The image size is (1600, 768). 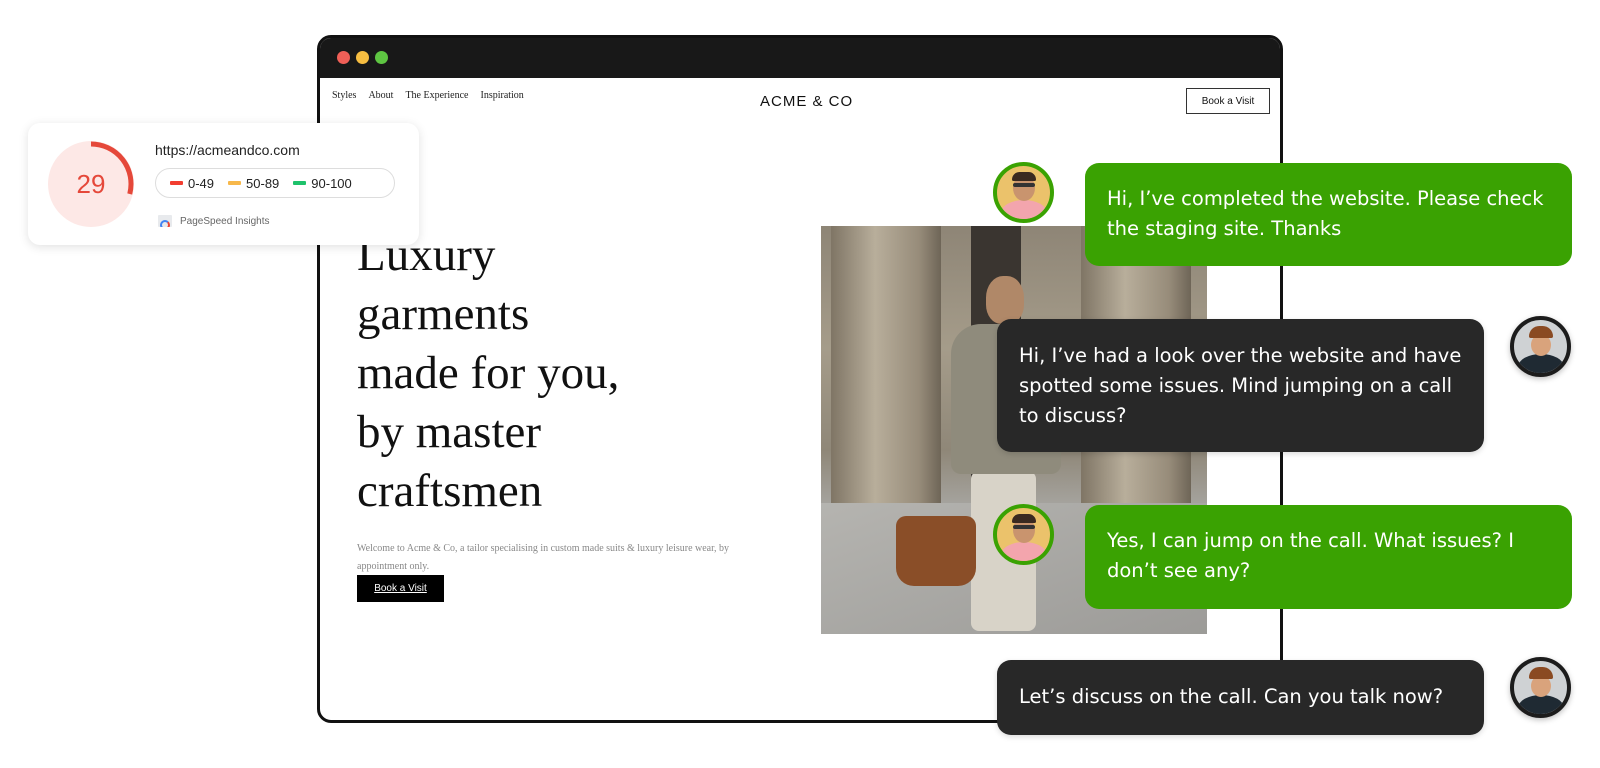 I want to click on minimize-window-button, so click(x=362, y=57).